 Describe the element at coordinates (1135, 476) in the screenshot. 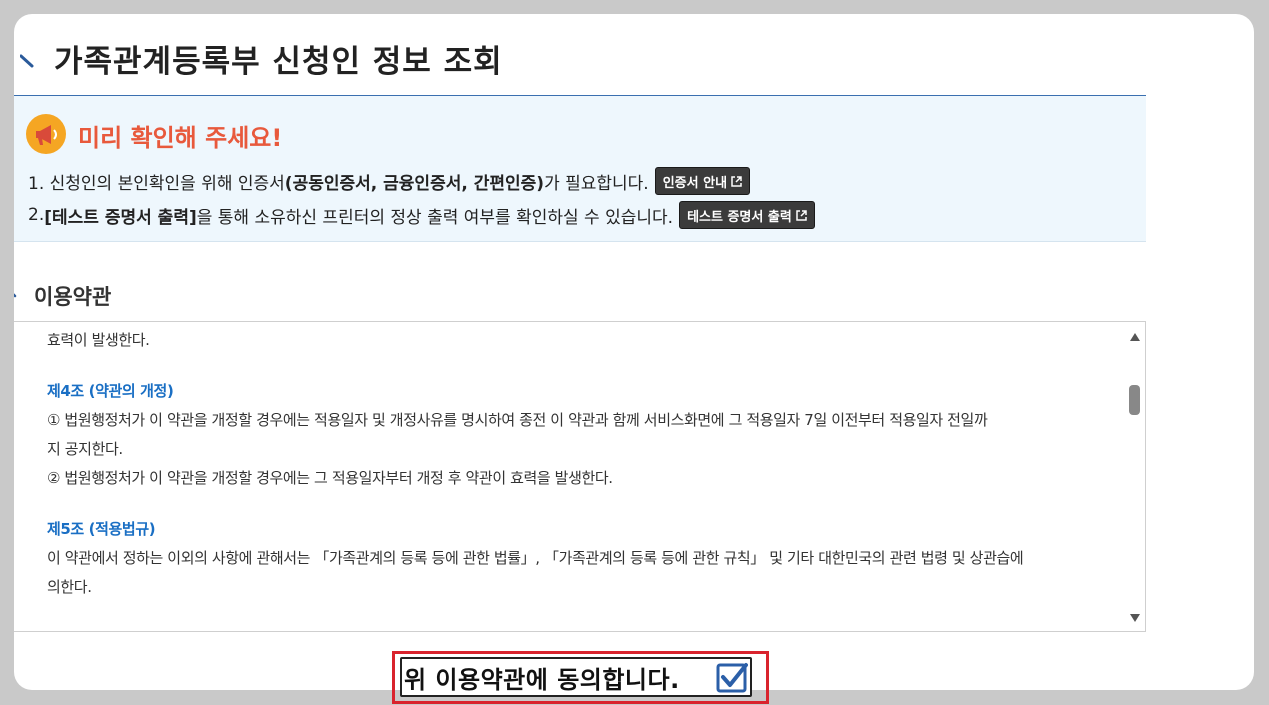

I see `terms-scrollbar` at that location.